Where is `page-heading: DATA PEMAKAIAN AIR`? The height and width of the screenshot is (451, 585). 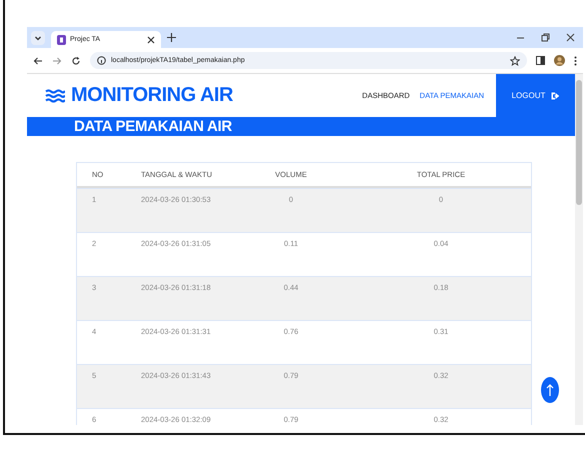
page-heading: DATA PEMAKAIAN AIR is located at coordinates (153, 126).